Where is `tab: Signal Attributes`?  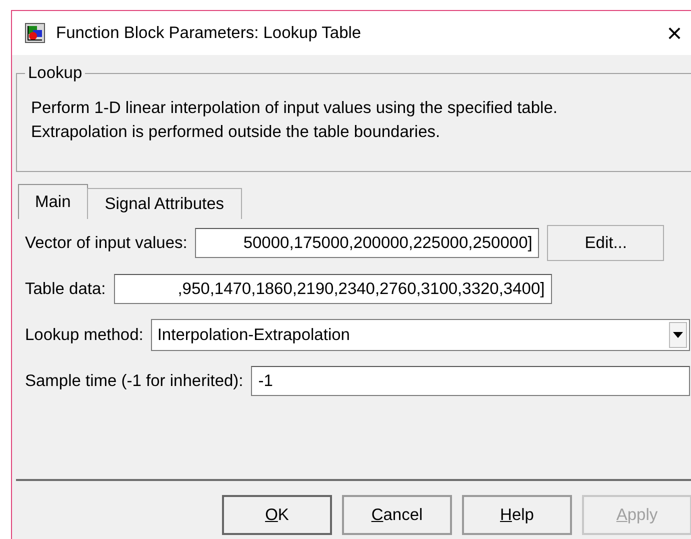 tab: Signal Attributes is located at coordinates (164, 203).